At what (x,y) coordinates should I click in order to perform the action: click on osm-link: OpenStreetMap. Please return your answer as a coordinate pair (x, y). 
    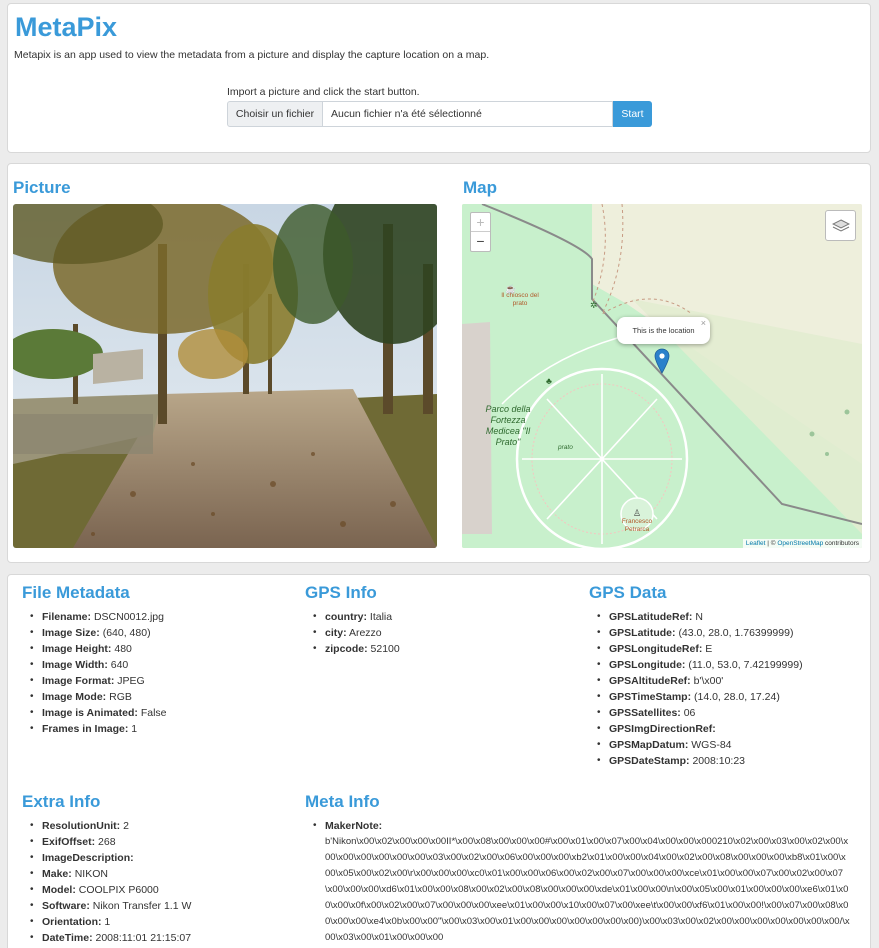
    Looking at the image, I should click on (800, 543).